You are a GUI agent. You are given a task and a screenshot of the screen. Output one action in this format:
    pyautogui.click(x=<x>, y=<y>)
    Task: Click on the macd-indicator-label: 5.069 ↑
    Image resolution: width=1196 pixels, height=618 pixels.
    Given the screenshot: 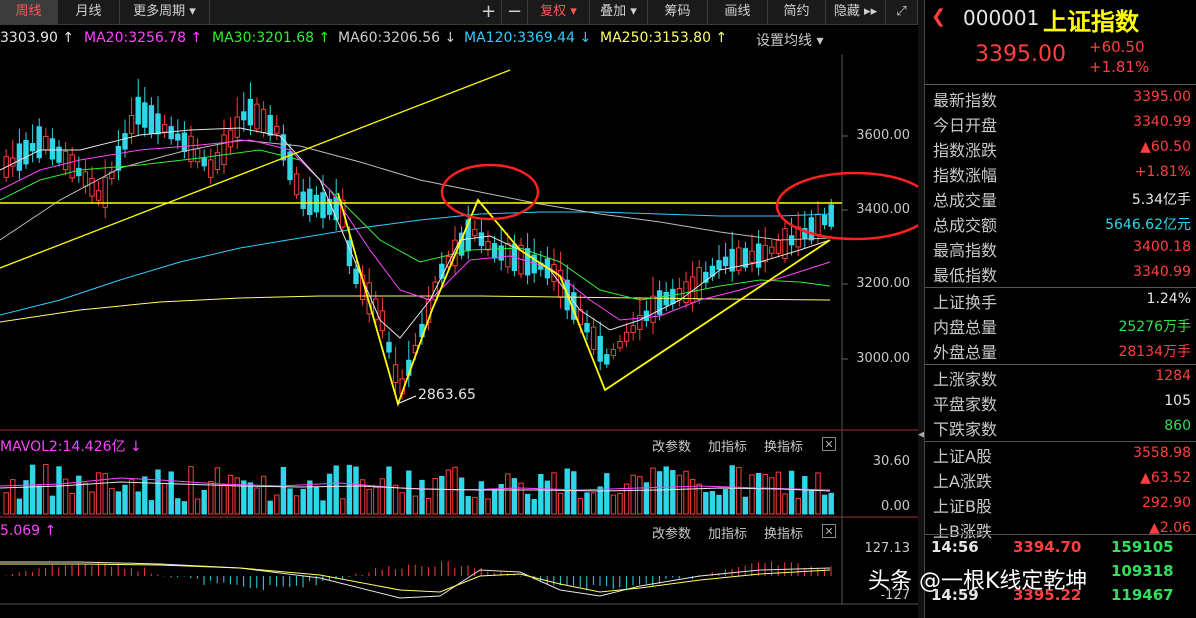 What is the action you would take?
    pyautogui.click(x=28, y=531)
    